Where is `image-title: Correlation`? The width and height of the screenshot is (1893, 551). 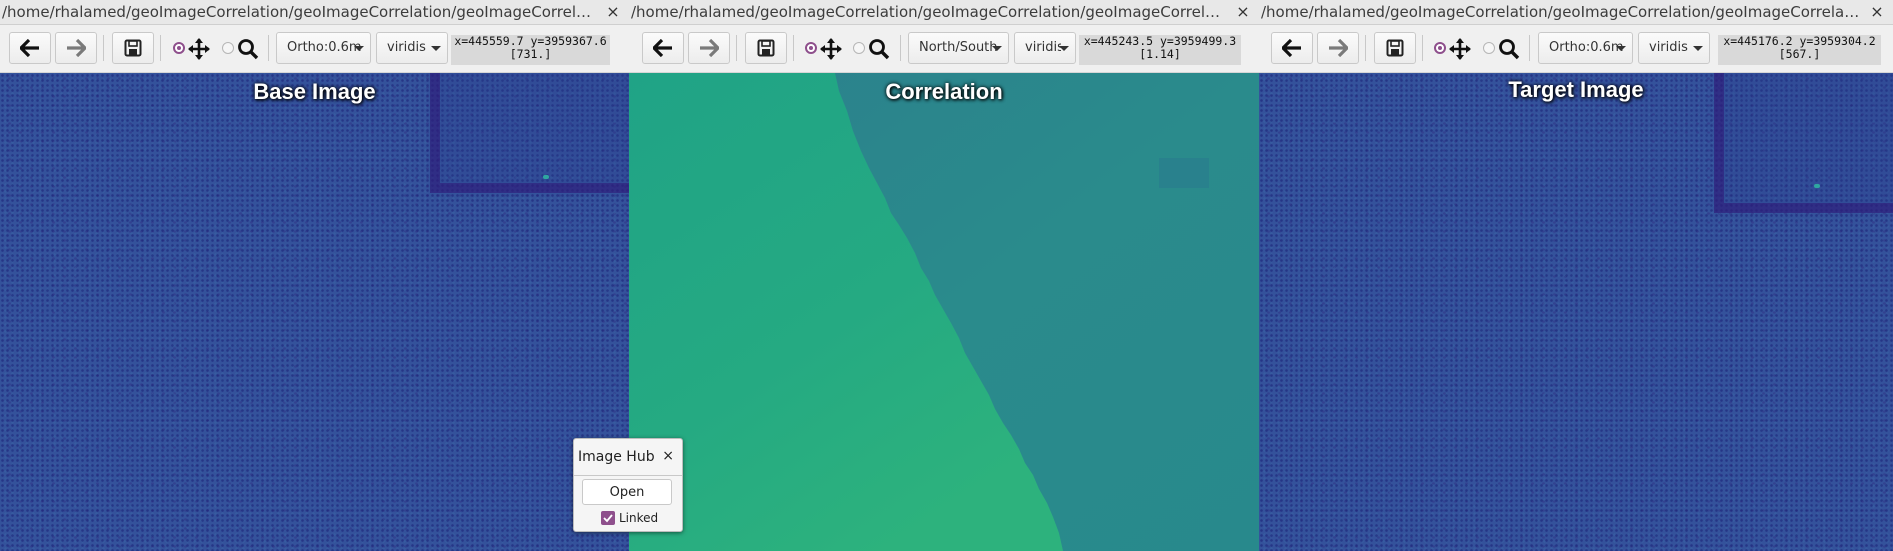
image-title: Correlation is located at coordinates (944, 91).